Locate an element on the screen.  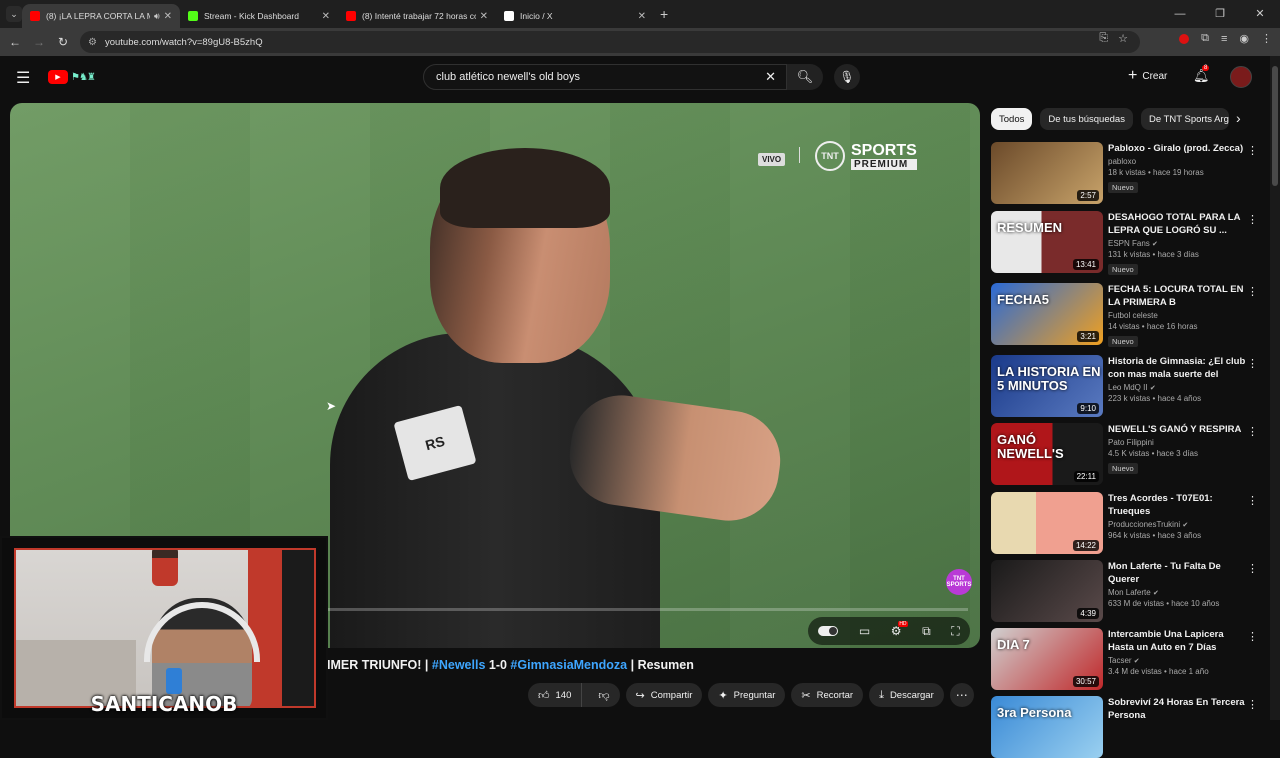
filter-chip: Todos is located at coordinates (1012, 119).